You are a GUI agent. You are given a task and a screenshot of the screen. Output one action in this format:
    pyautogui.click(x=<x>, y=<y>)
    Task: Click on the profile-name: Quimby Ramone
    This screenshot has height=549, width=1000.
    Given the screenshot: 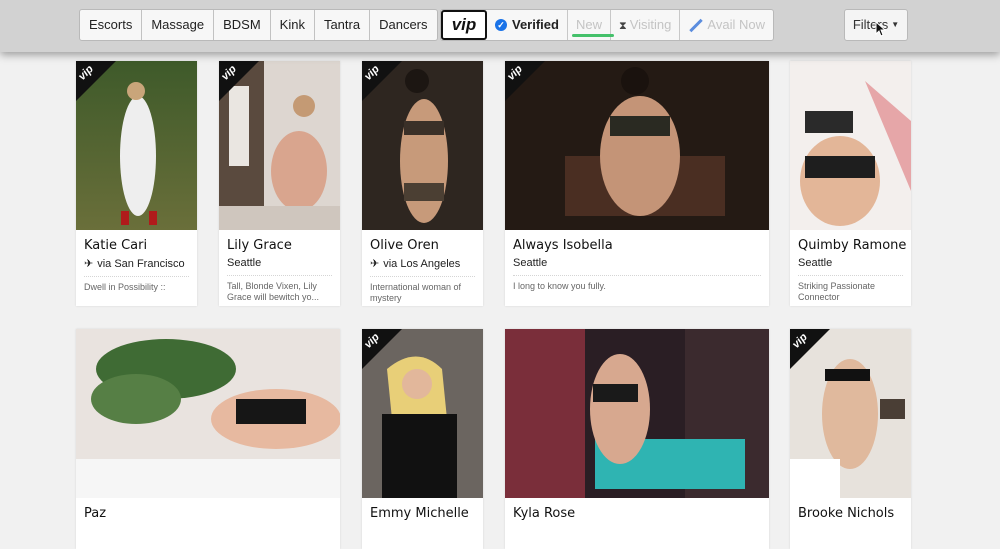 What is the action you would take?
    pyautogui.click(x=852, y=245)
    